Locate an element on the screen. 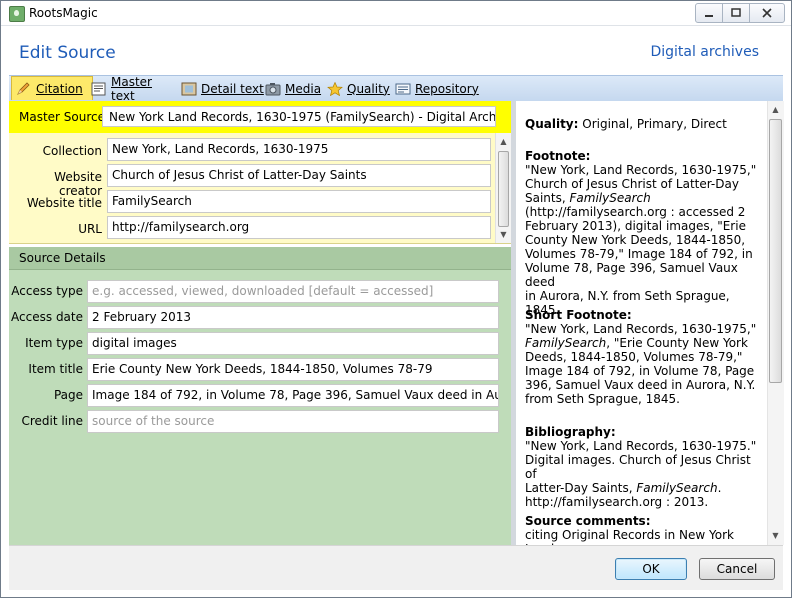  tab-quality: Quality is located at coordinates (360, 88).